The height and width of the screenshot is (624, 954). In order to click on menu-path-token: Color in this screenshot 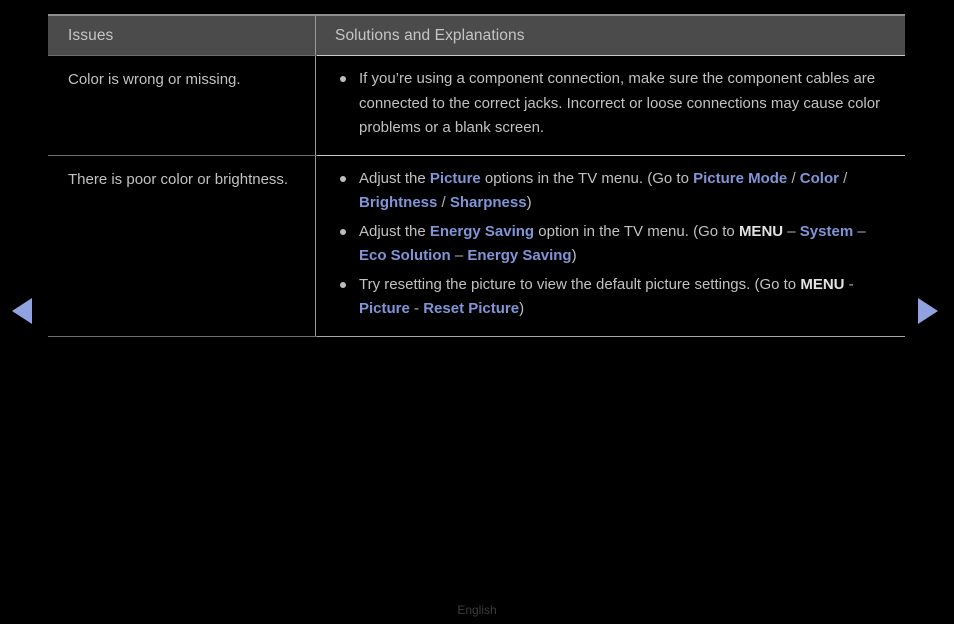, I will do `click(819, 178)`.